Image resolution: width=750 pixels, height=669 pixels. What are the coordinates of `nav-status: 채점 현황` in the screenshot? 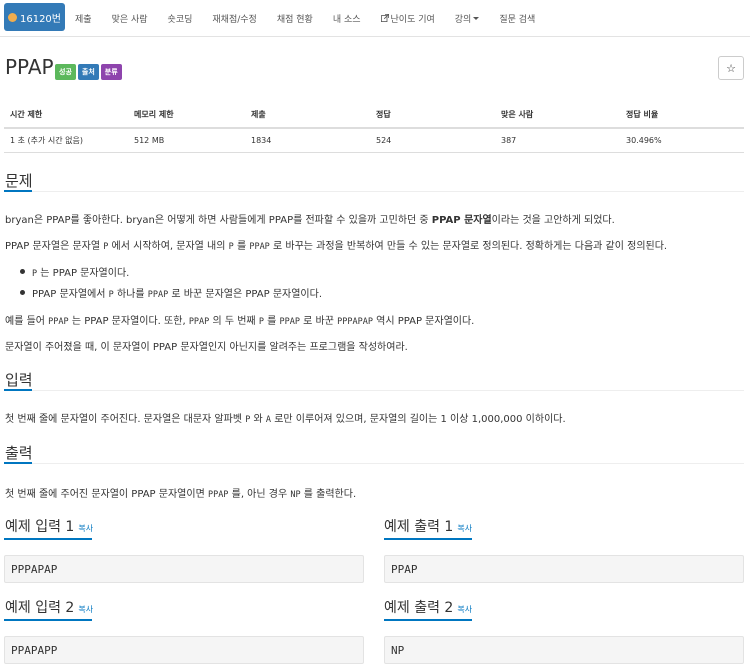 It's located at (295, 18).